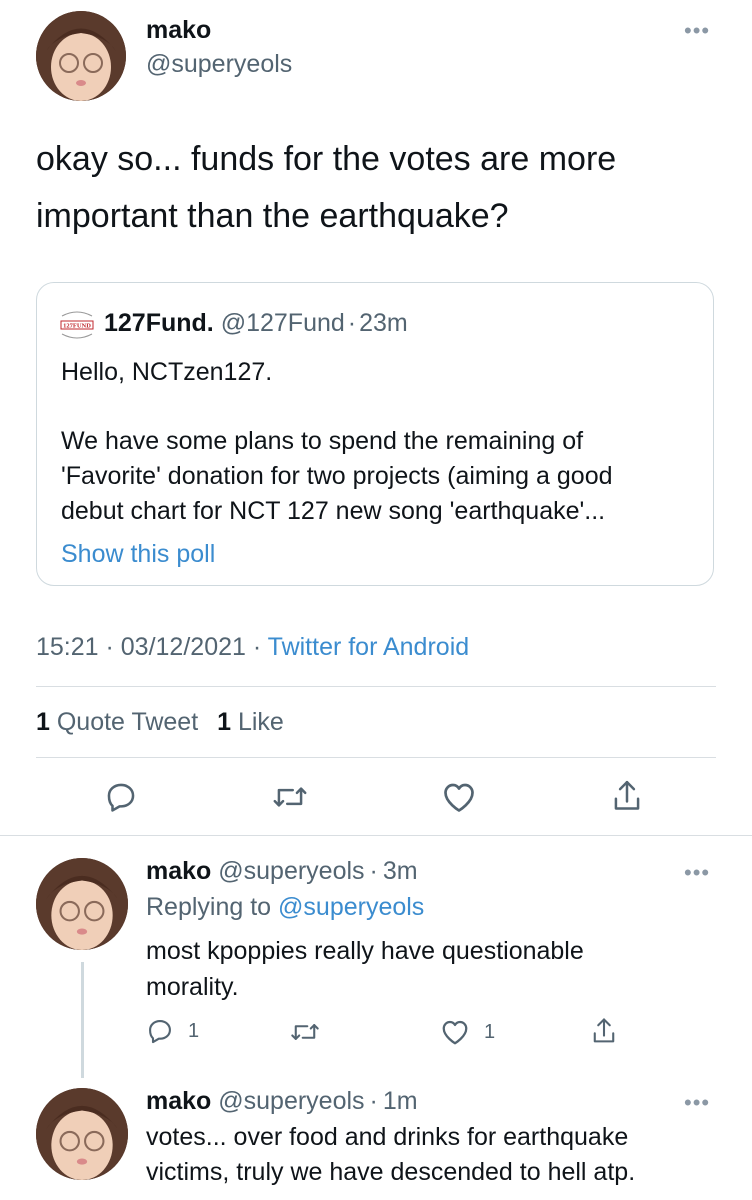  I want to click on quoted-greeting: Hello, NCTzen127., so click(167, 372).